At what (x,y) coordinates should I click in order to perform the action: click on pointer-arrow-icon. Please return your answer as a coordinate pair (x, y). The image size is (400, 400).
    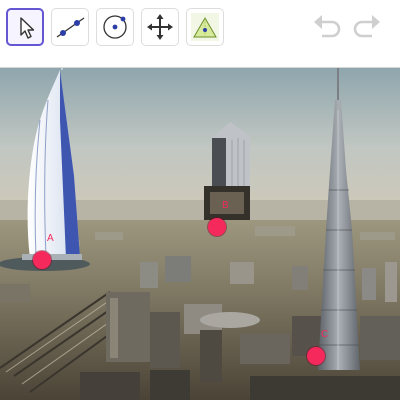
    Looking at the image, I should click on (27, 28).